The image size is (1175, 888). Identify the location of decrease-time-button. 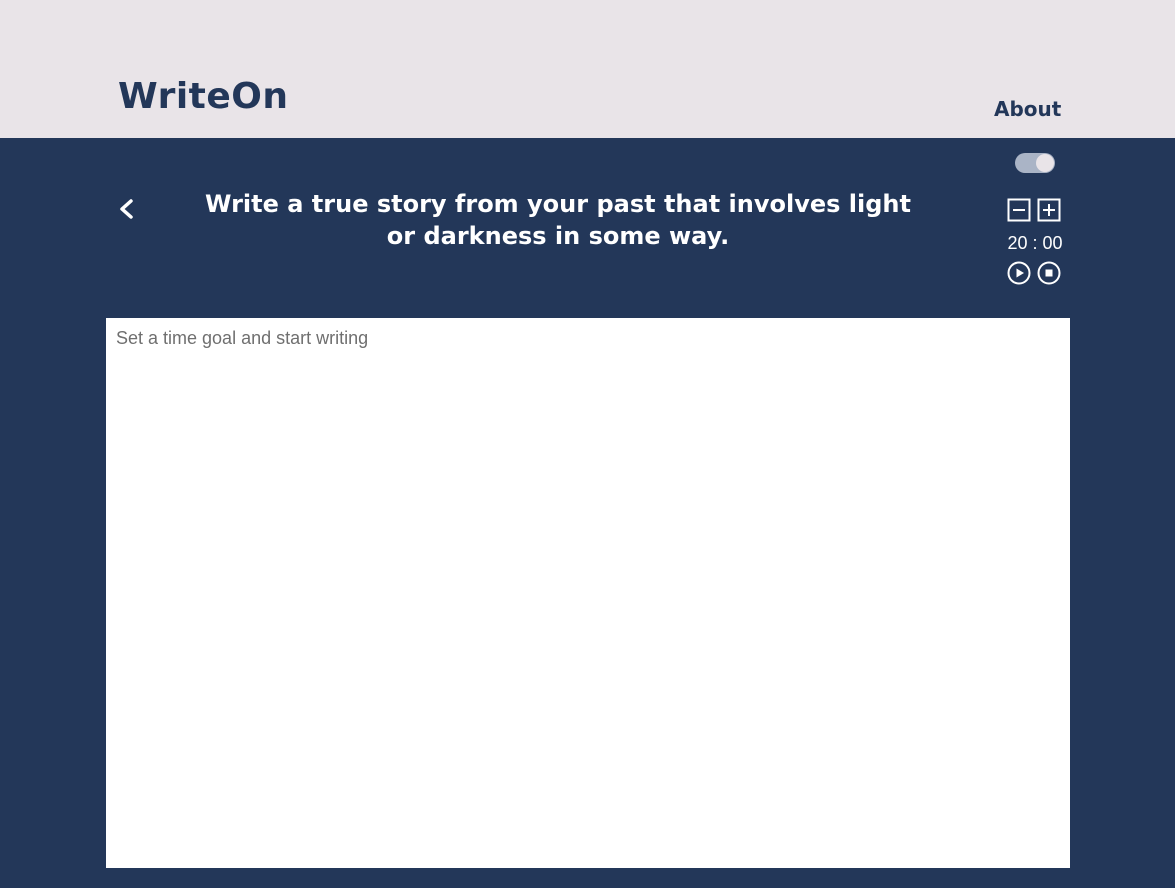
(1019, 210).